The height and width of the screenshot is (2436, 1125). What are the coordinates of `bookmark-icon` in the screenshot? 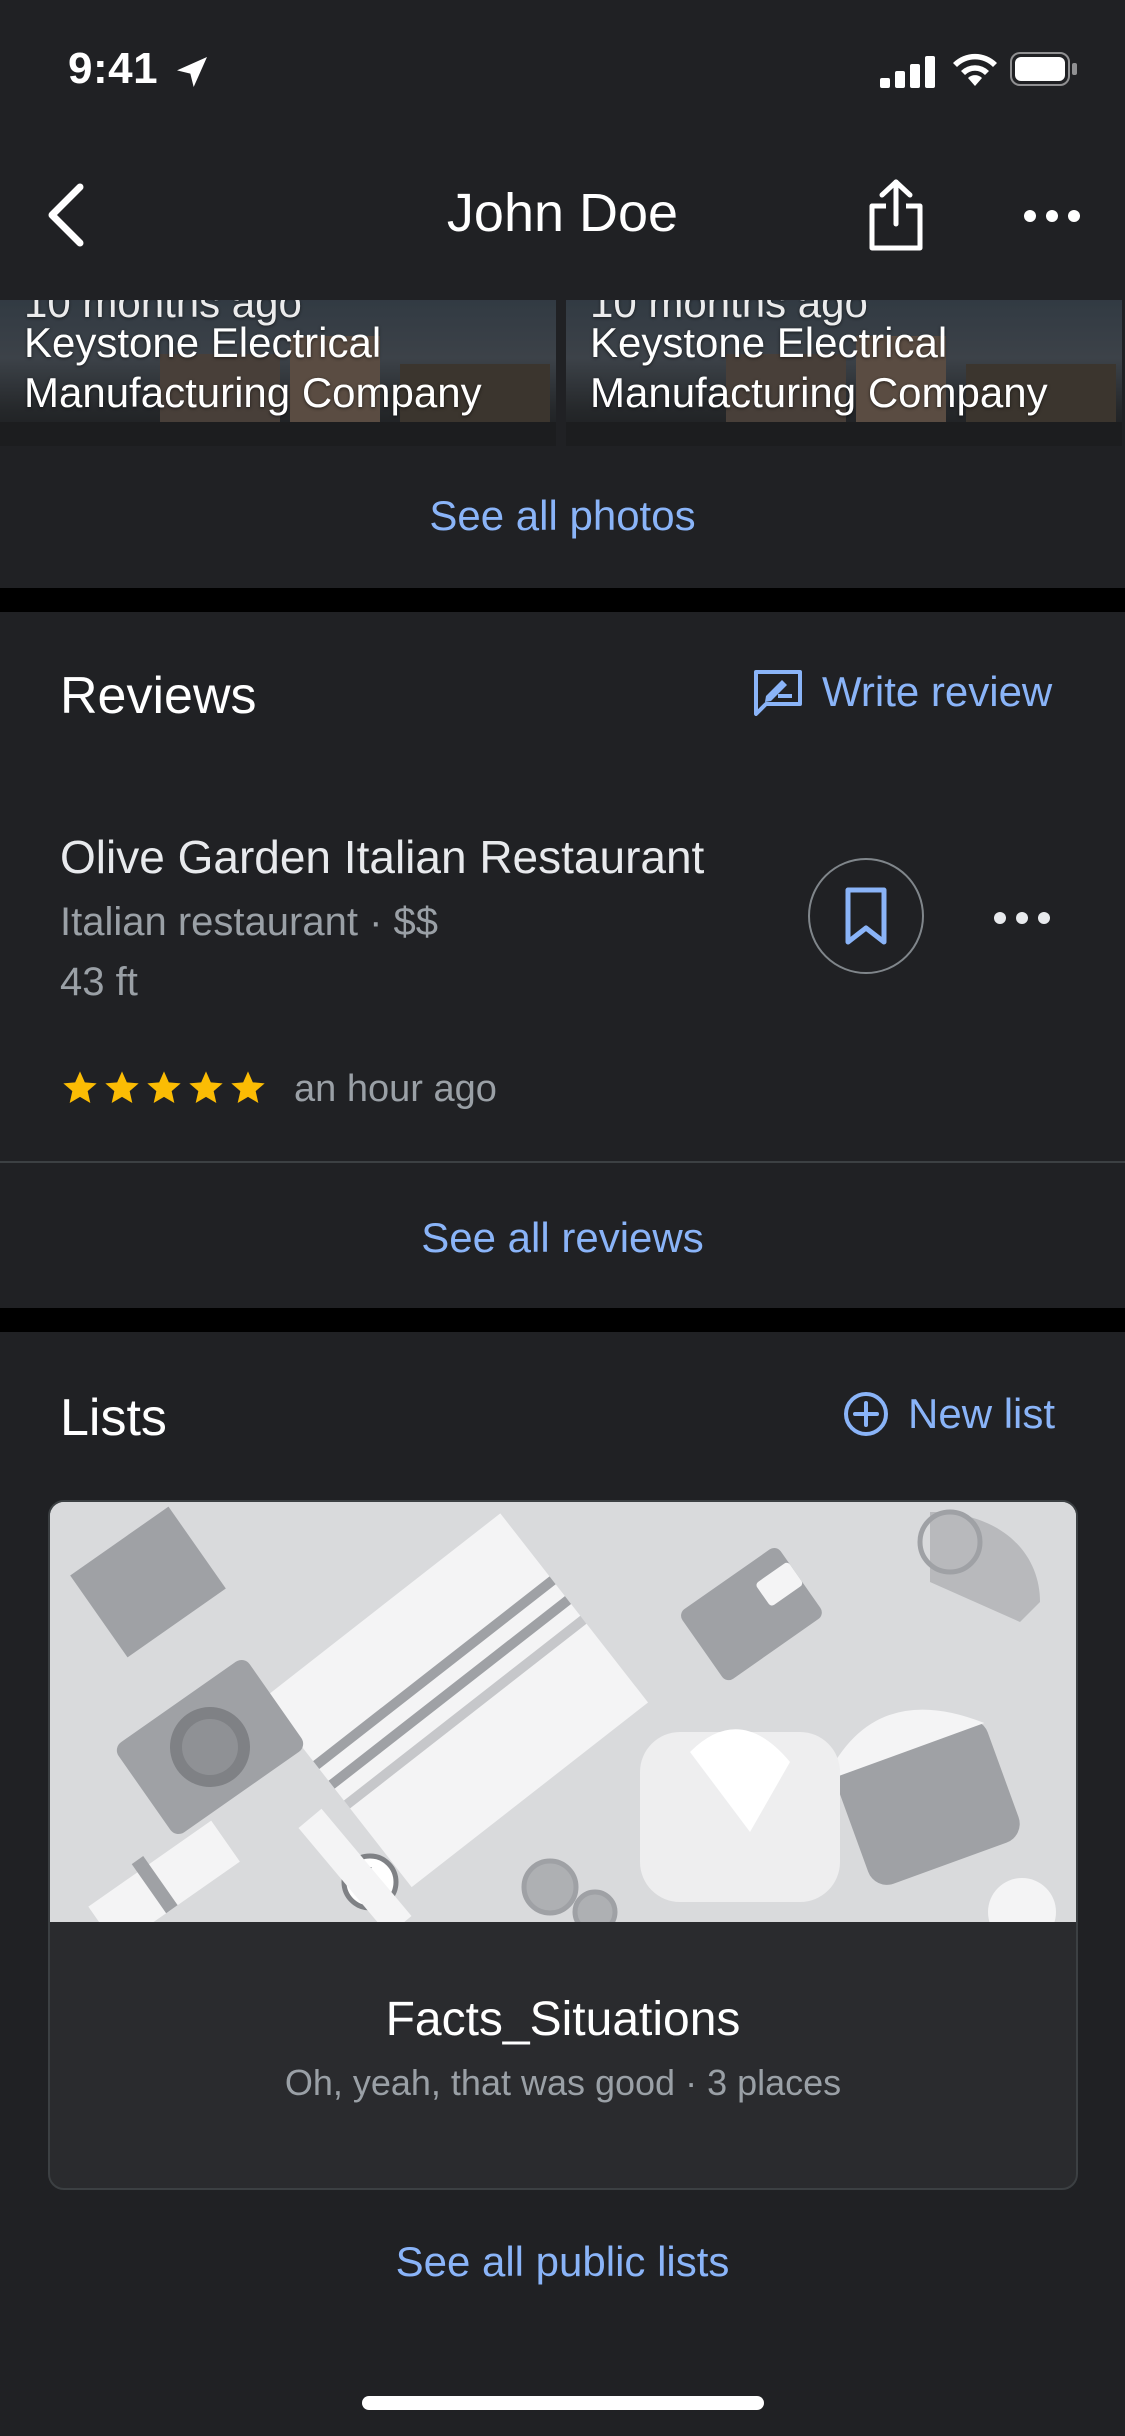 It's located at (866, 916).